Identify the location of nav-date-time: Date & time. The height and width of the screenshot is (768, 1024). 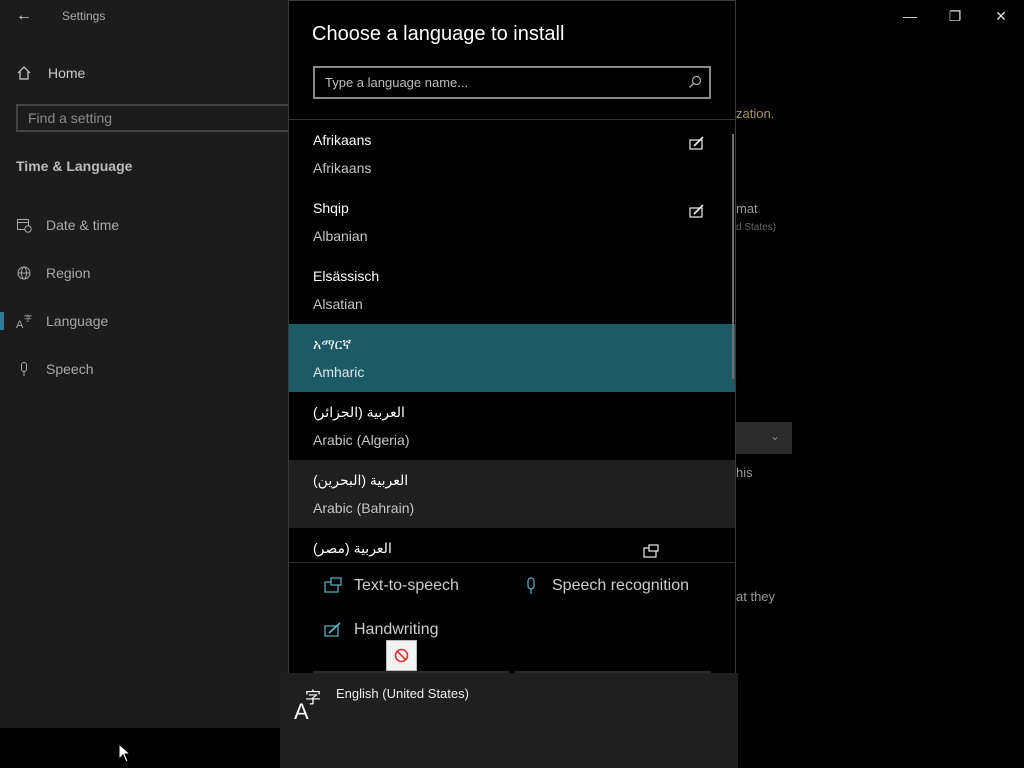
(67, 225).